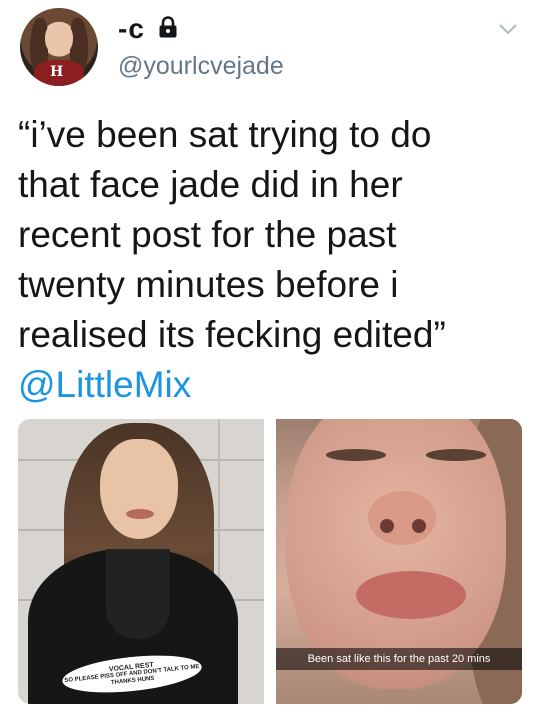 This screenshot has width=540, height=728. What do you see at coordinates (208, 284) in the screenshot?
I see `tweet-text-line: twenty minutes before i` at bounding box center [208, 284].